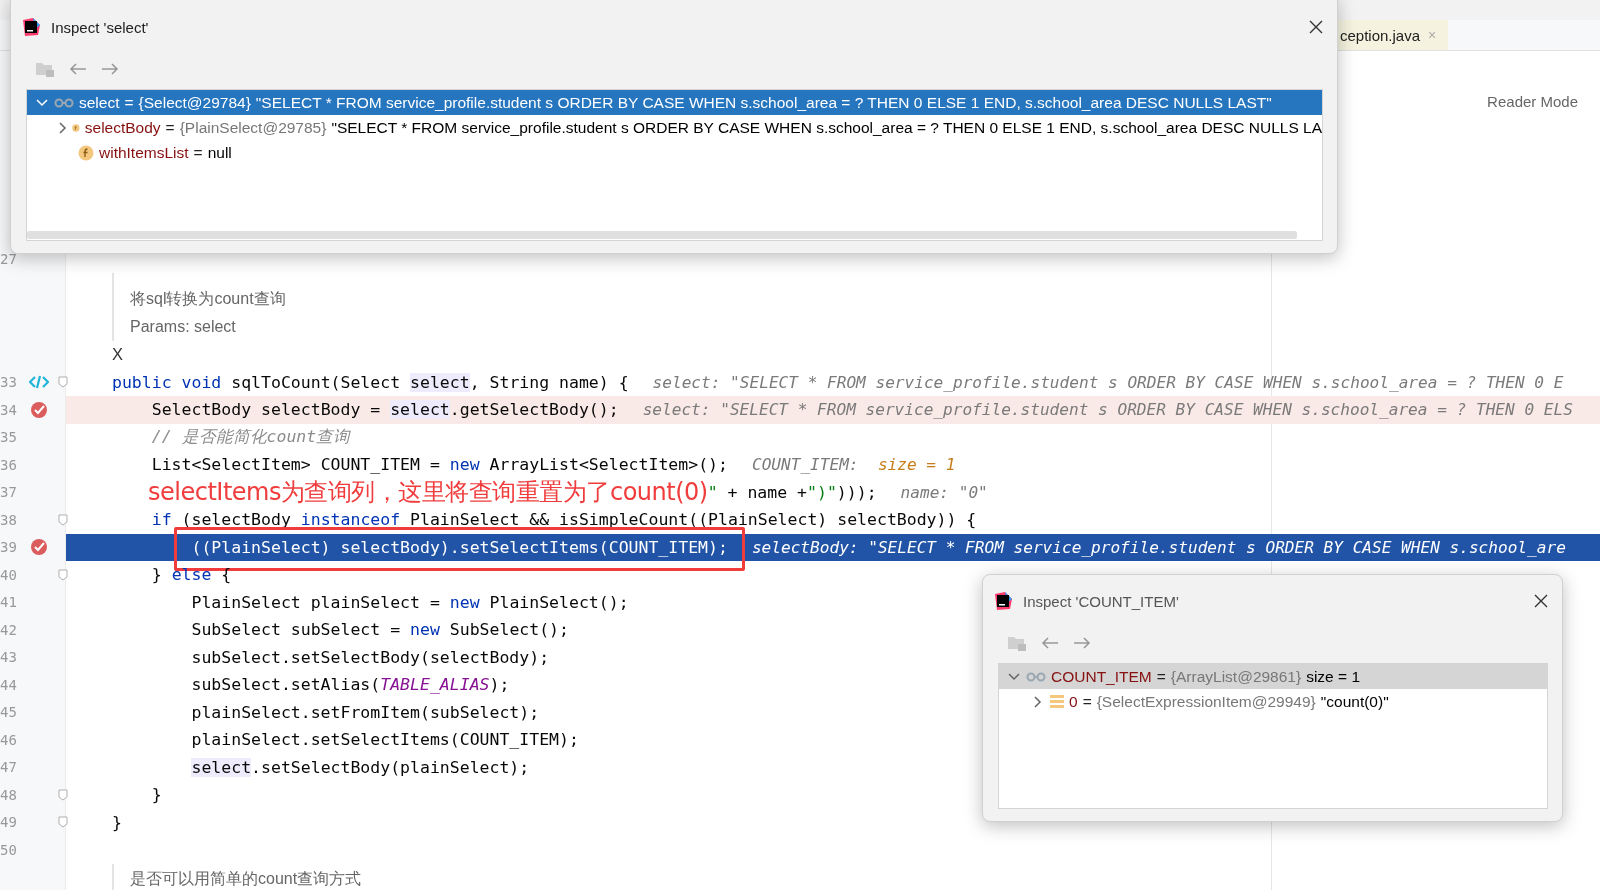 This screenshot has height=890, width=1600. Describe the element at coordinates (1158, 547) in the screenshot. I see `inline-hint: selectBody: "SELECT * FROM service_profile.student s ORDER BY CASE WHEN s.school_are` at that location.